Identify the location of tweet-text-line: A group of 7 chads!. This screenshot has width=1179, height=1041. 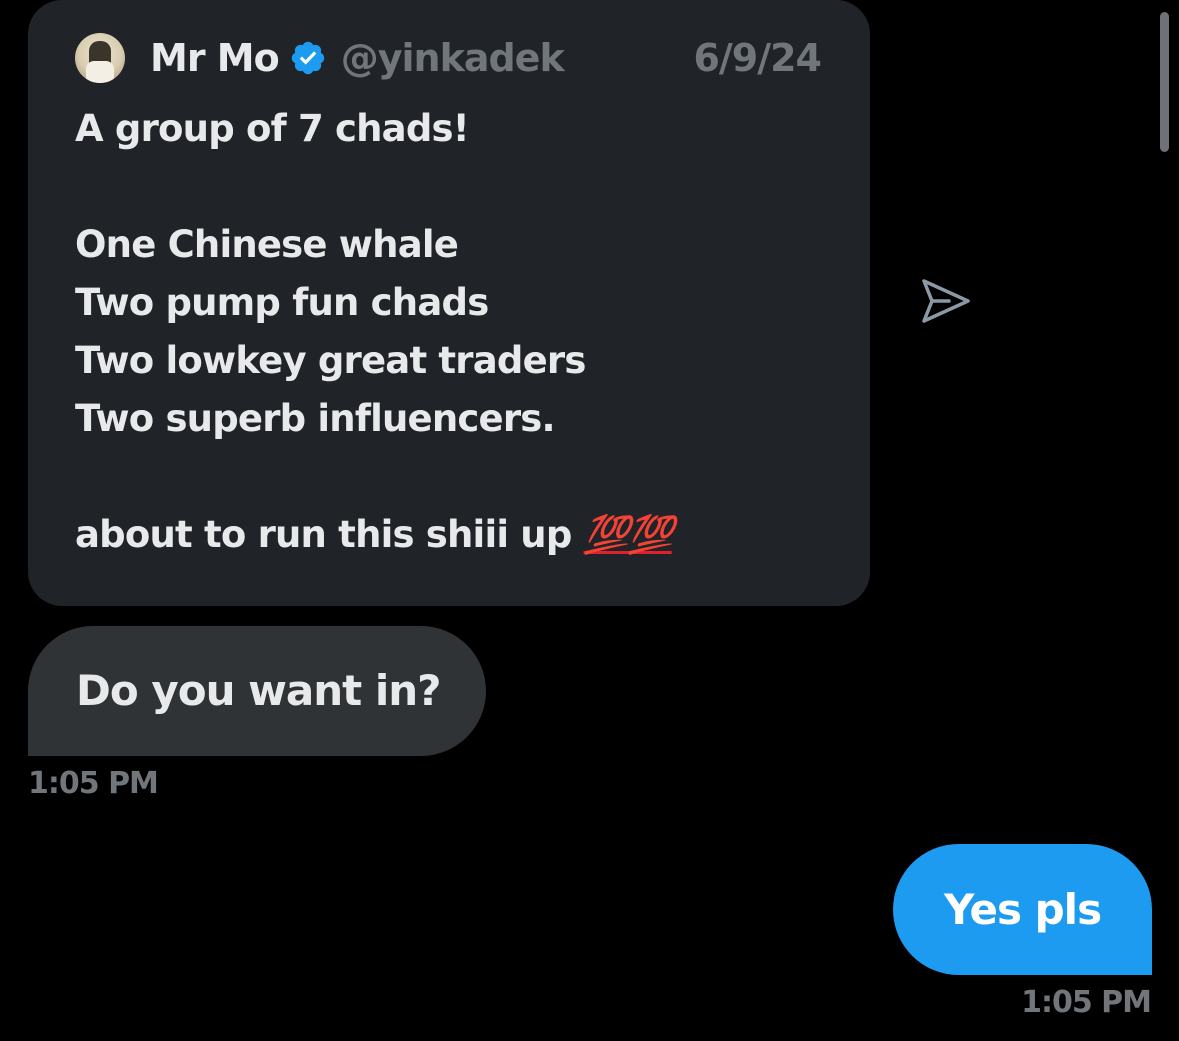
(272, 128).